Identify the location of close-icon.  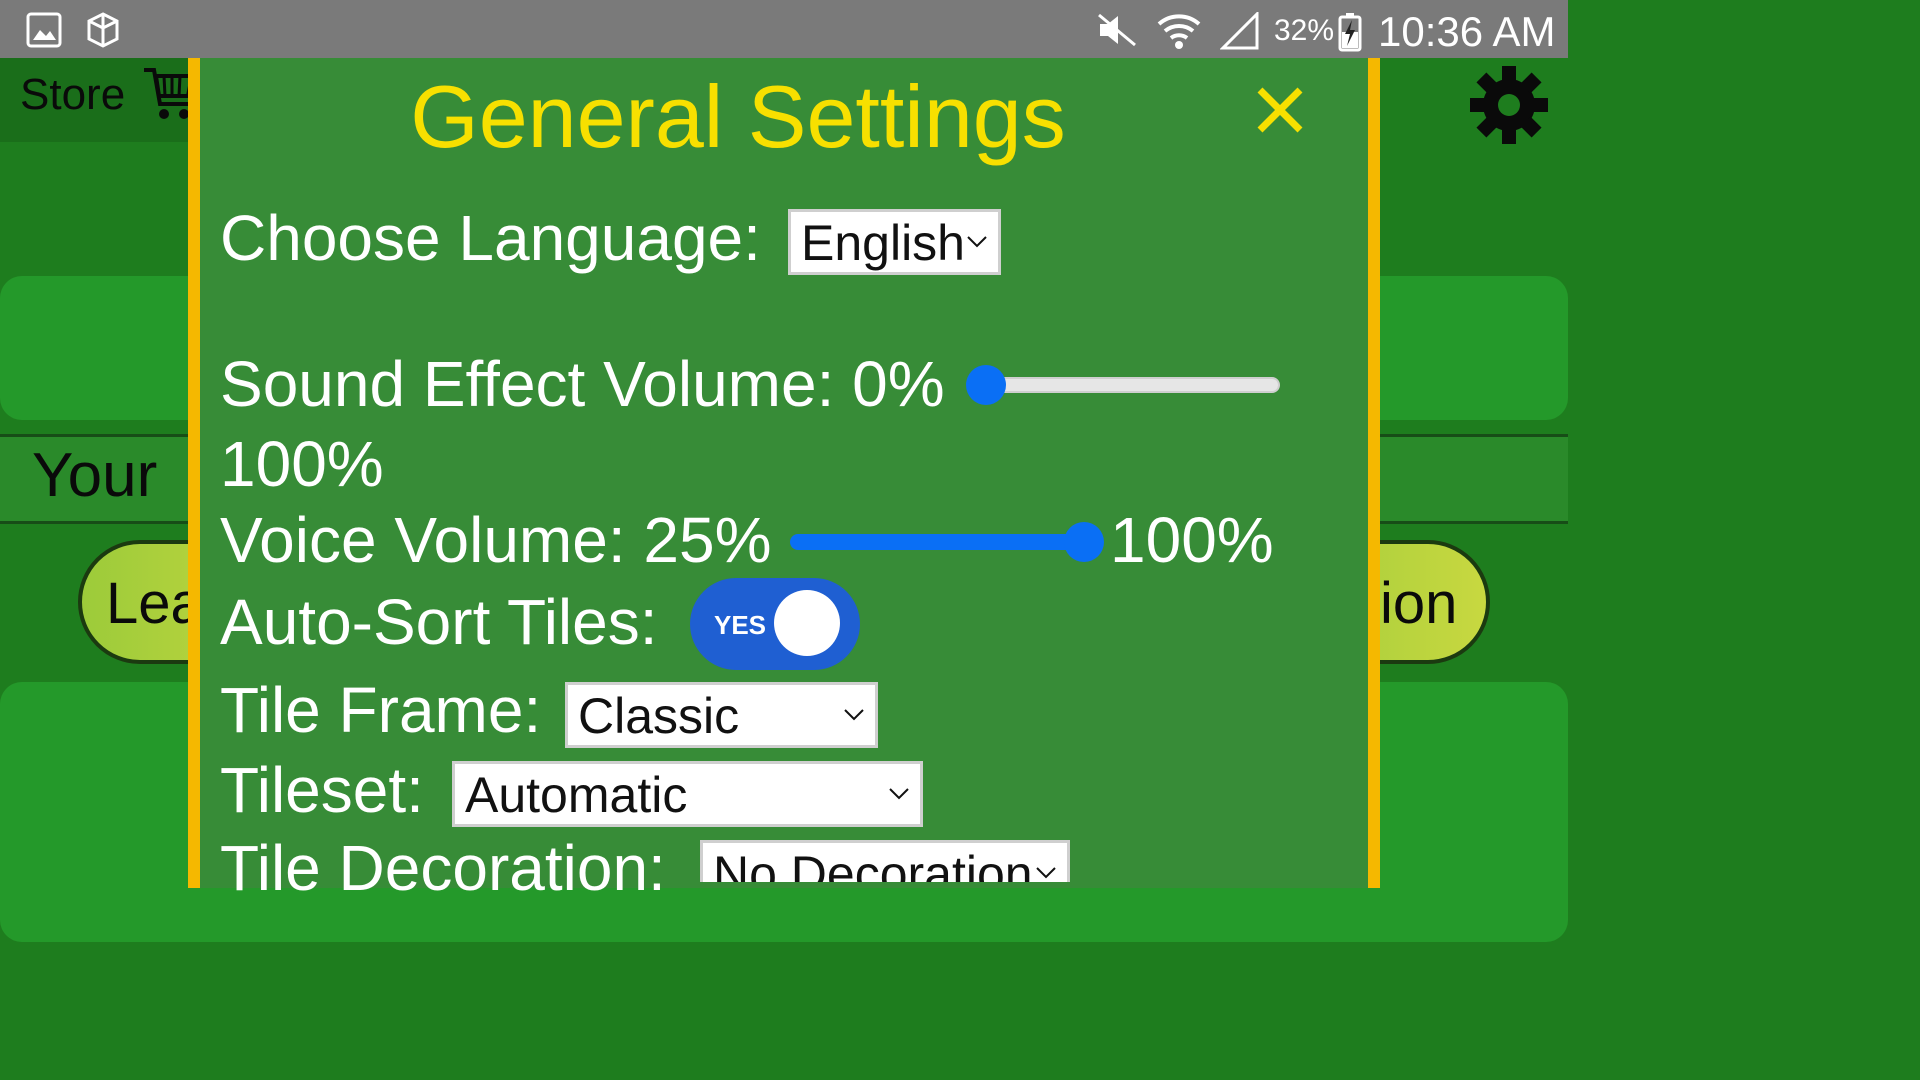
(1280, 110).